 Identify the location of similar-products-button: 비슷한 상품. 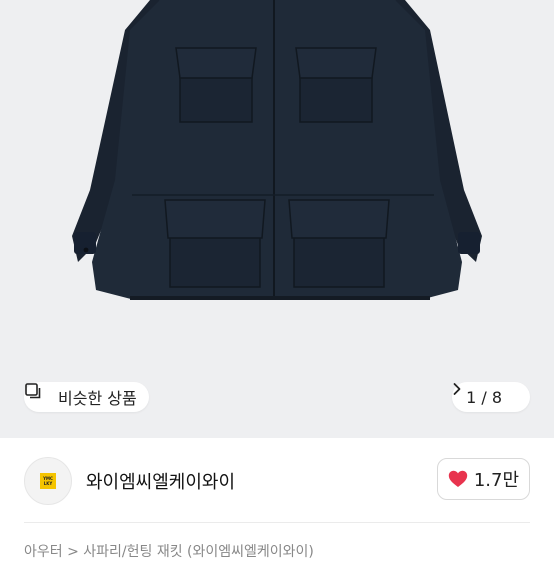
(86, 397).